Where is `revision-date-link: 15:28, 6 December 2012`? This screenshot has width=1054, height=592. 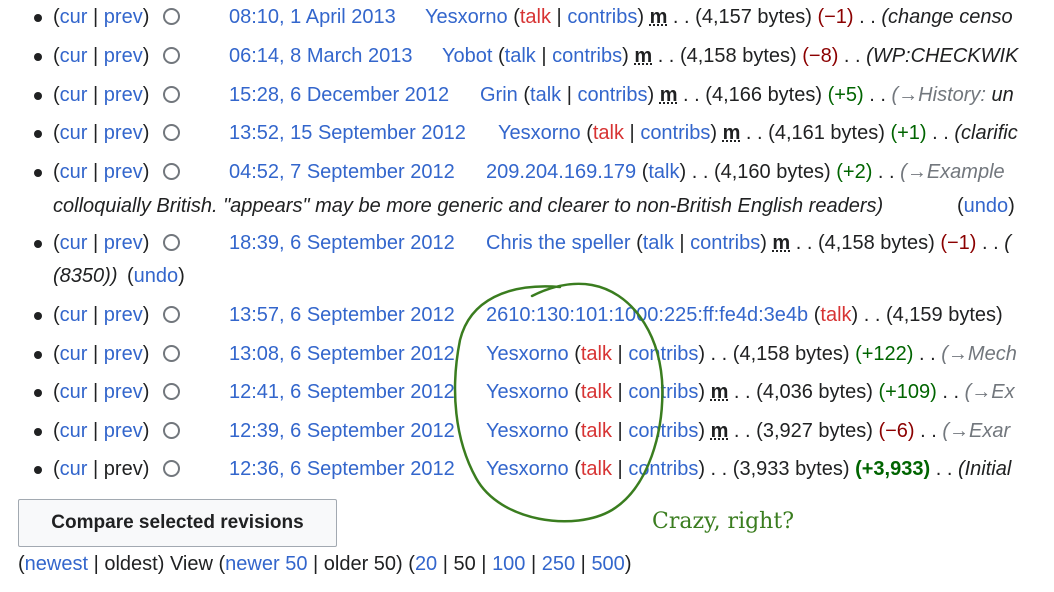 revision-date-link: 15:28, 6 December 2012 is located at coordinates (339, 95).